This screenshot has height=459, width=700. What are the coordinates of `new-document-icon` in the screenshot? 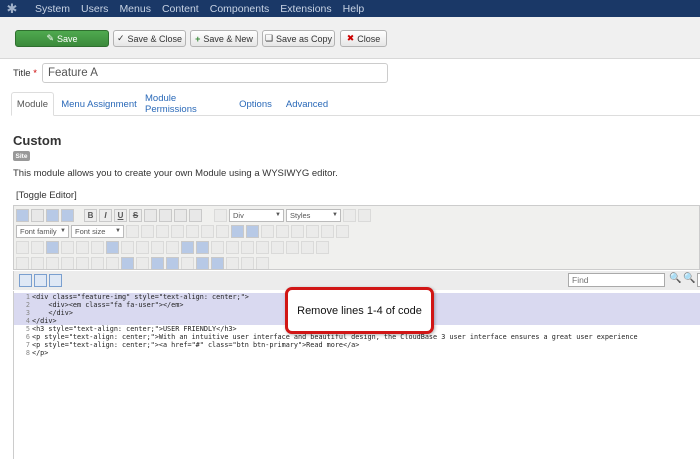 It's located at (37, 215).